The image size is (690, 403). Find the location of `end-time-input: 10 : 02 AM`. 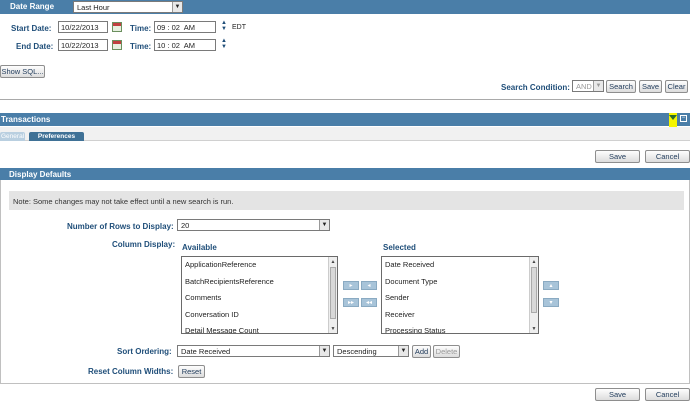

end-time-input: 10 : 02 AM is located at coordinates (185, 45).